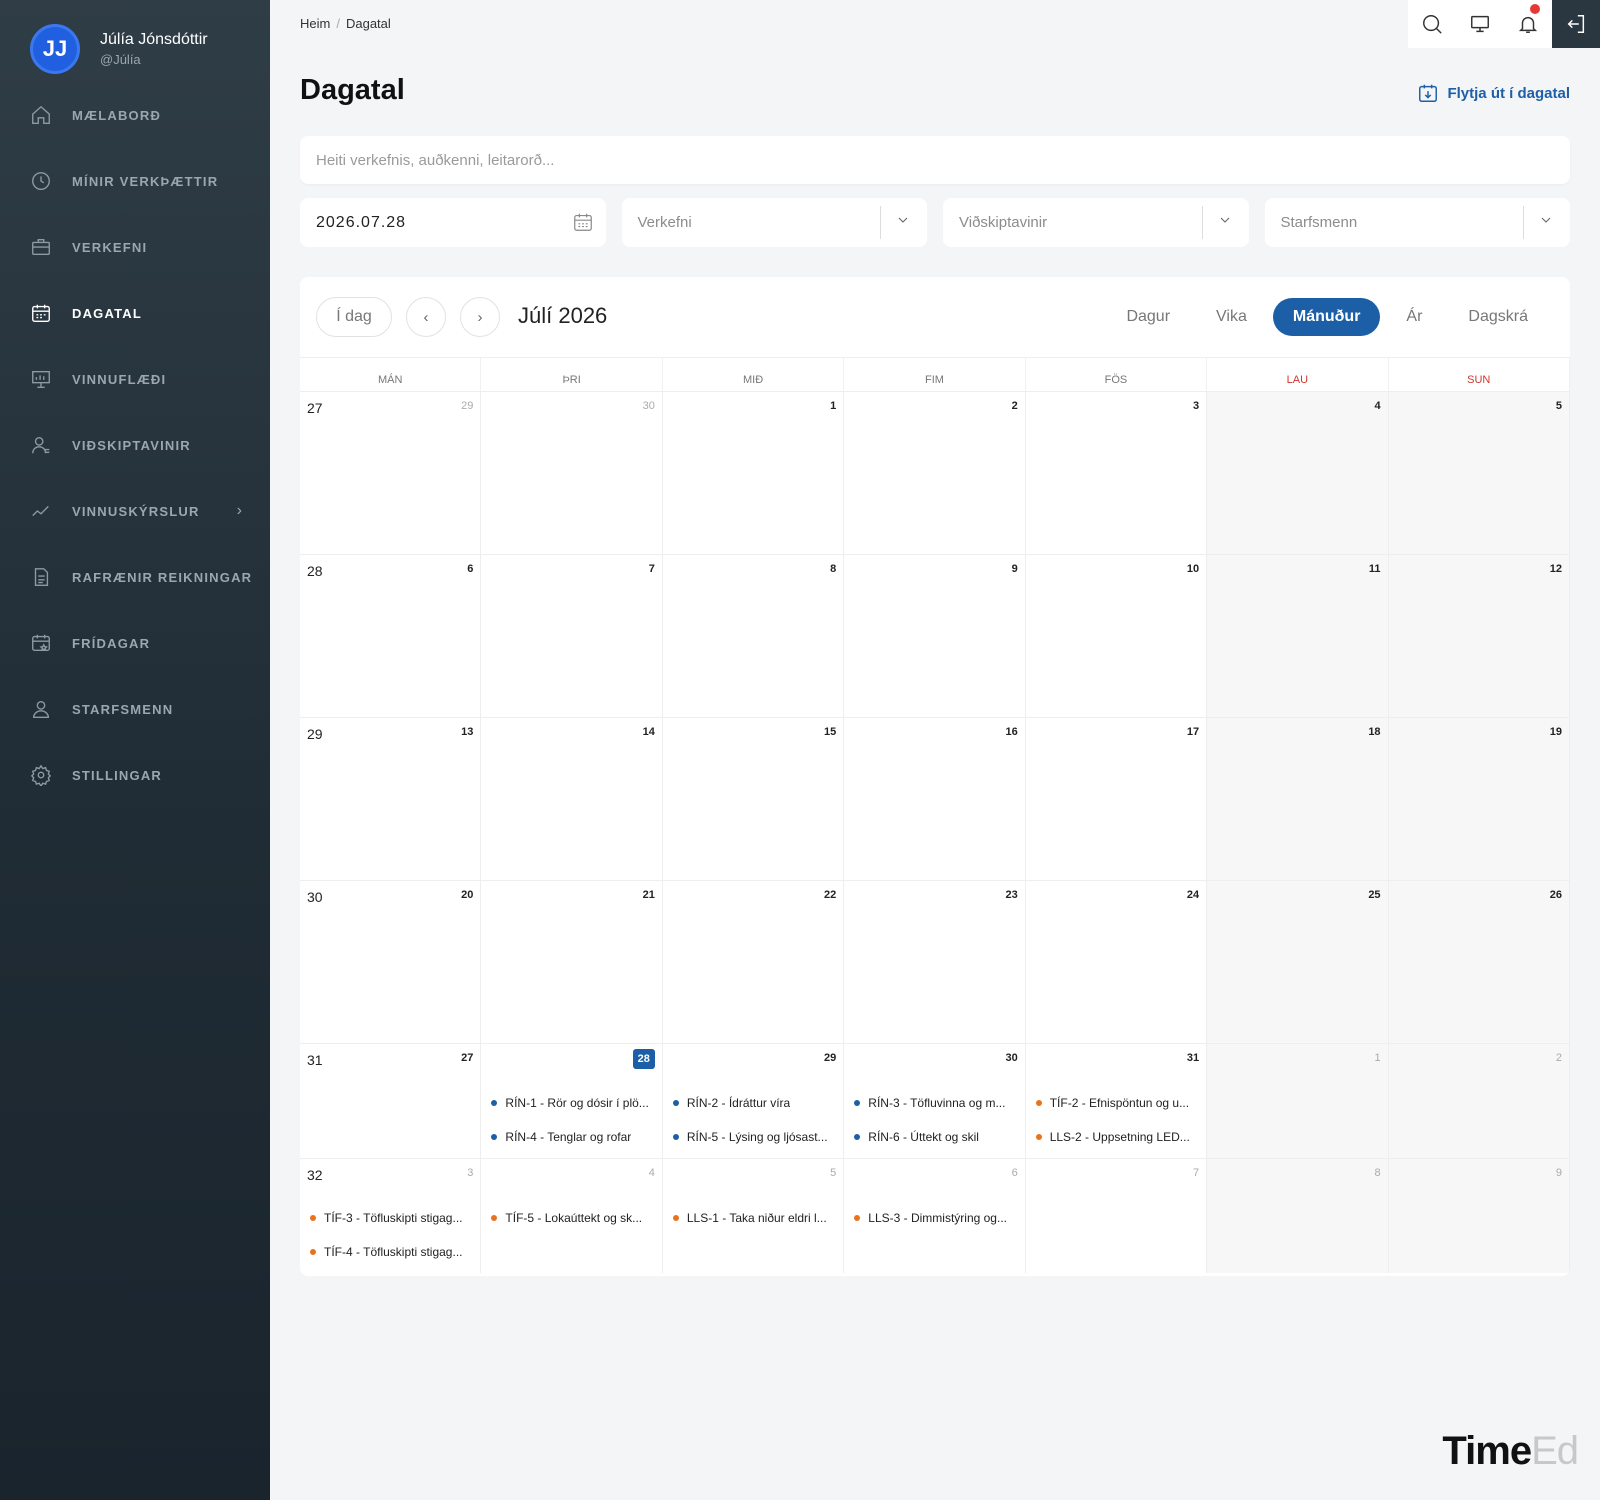 The height and width of the screenshot is (1500, 1600). Describe the element at coordinates (480, 317) in the screenshot. I see `next-month-button: ›` at that location.